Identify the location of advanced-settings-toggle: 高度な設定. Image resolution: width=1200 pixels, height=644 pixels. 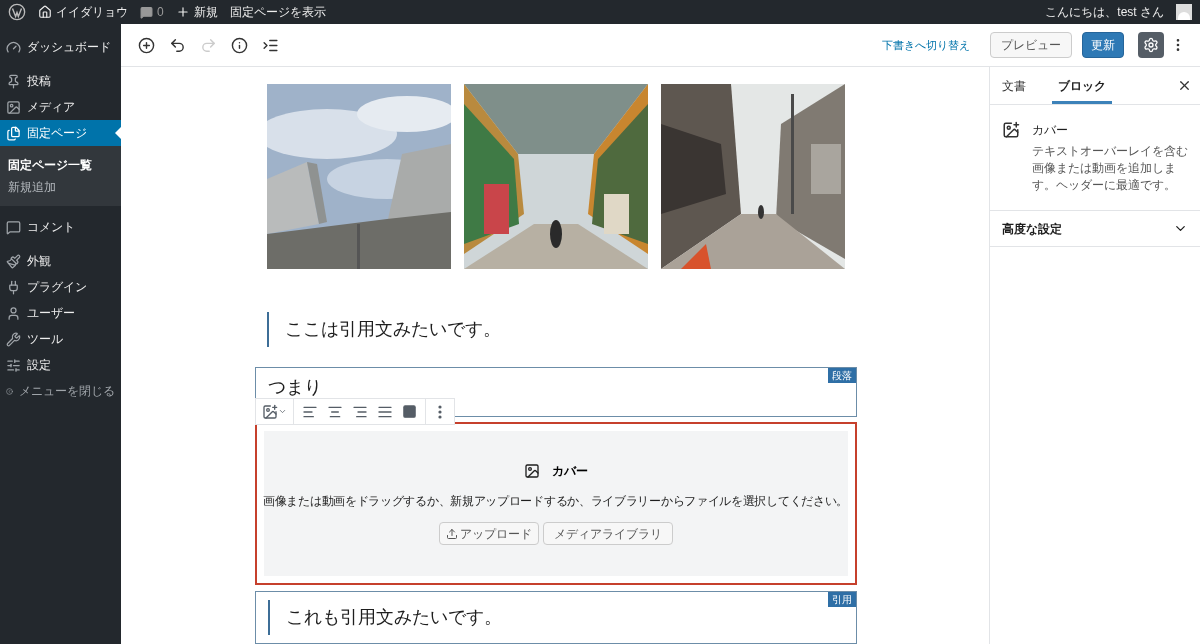
(1095, 229).